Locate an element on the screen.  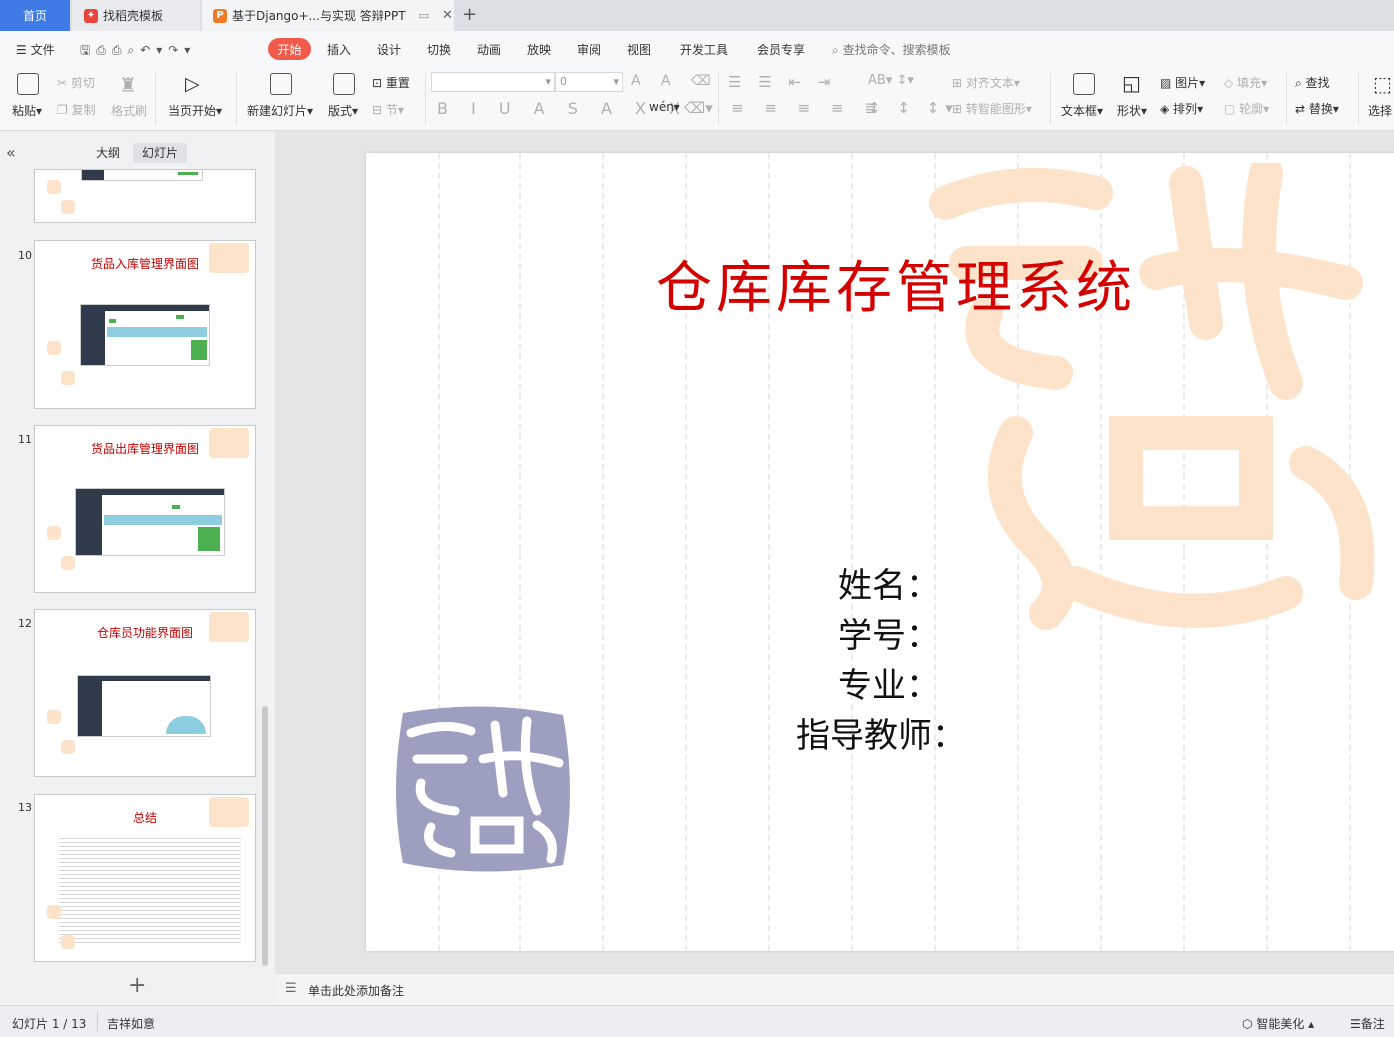
arrange-button: ◈ 排列▾ is located at coordinates (1181, 108).